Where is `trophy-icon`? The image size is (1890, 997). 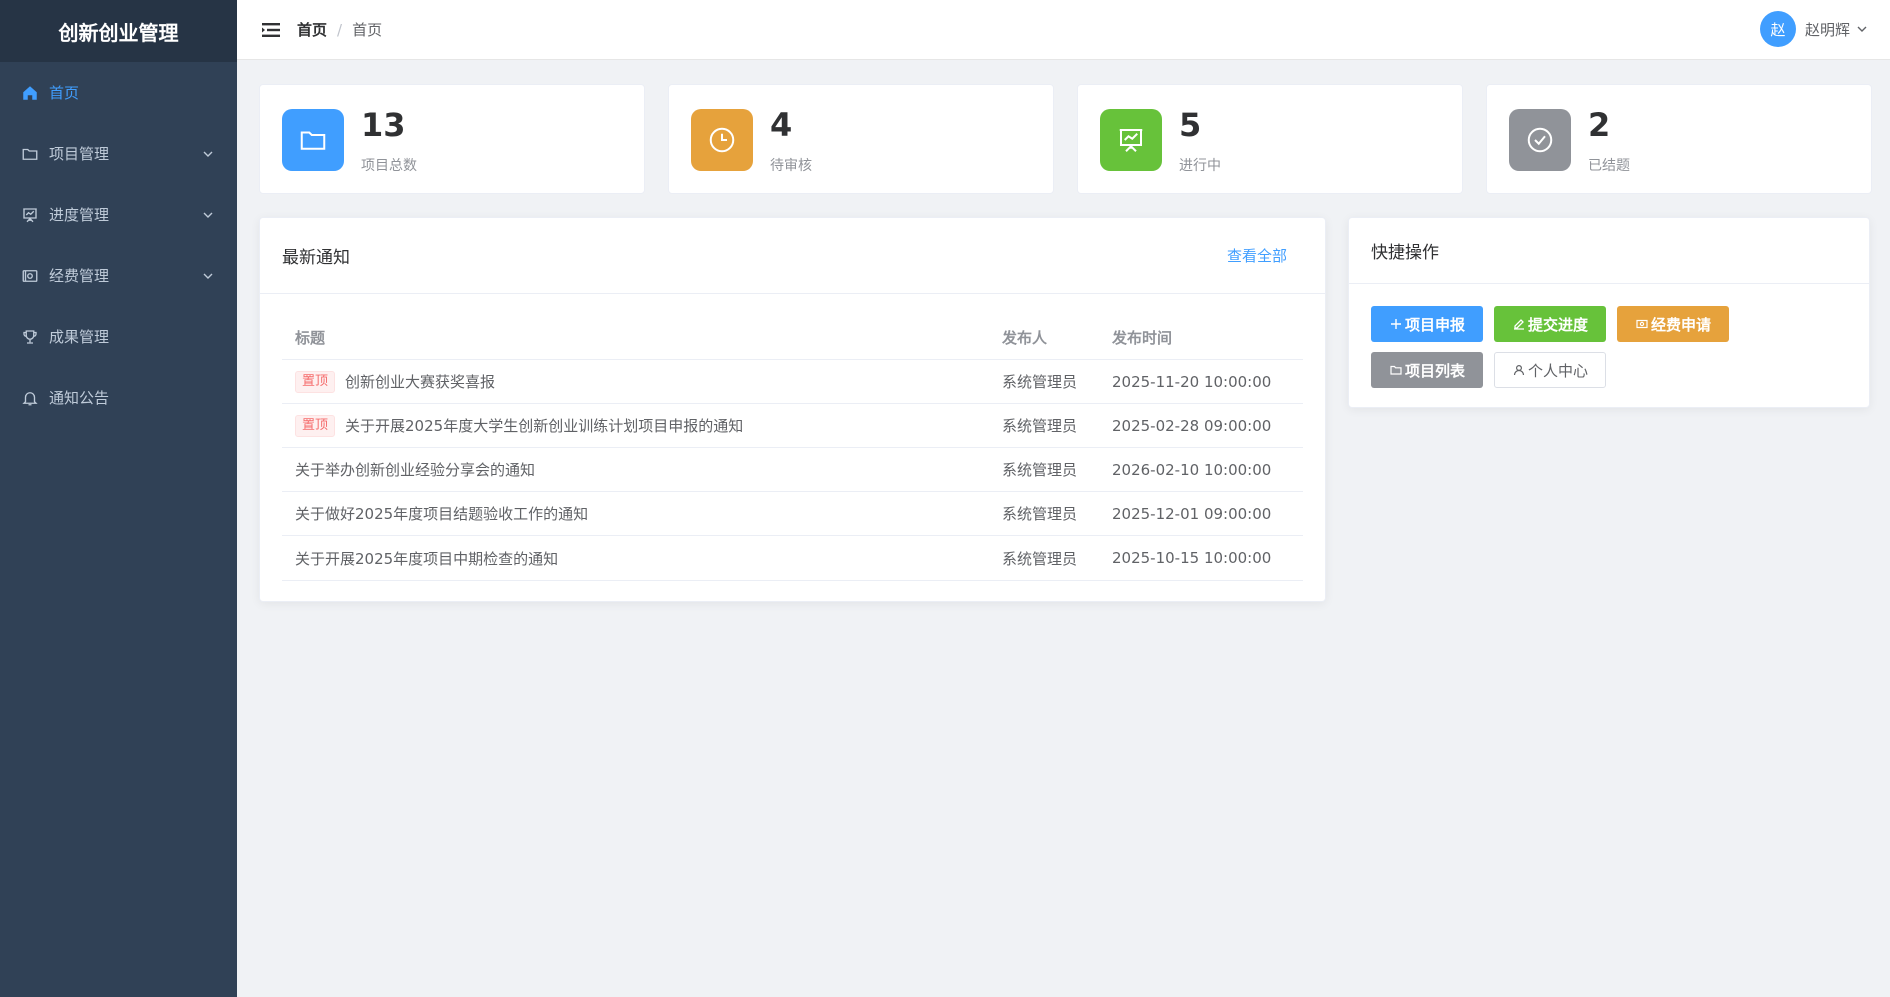 trophy-icon is located at coordinates (30, 337).